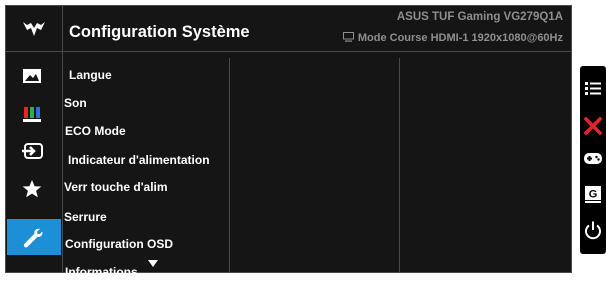  I want to click on gameplus-key, so click(593, 158).